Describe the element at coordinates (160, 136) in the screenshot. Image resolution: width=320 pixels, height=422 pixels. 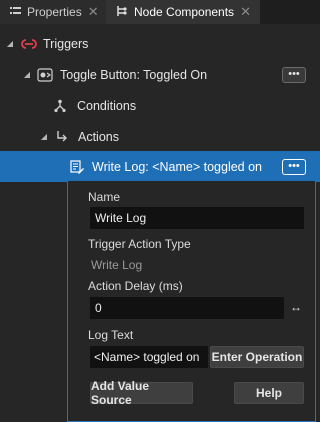
I see `tree-item-actions: ◢ Actions` at that location.